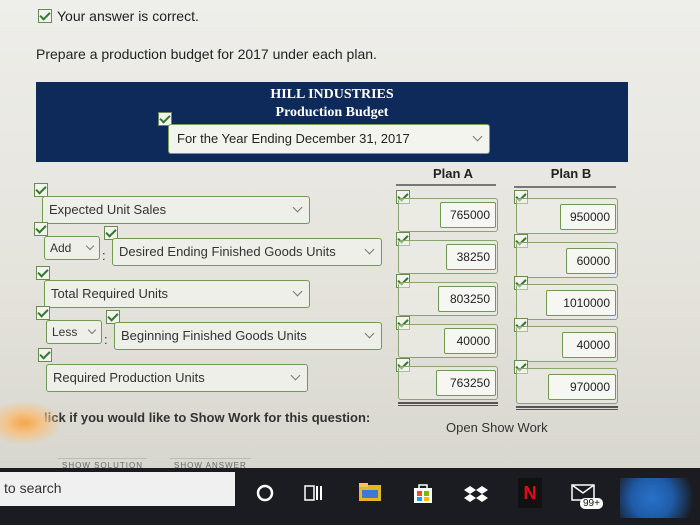 This screenshot has height=525, width=700. Describe the element at coordinates (106, 339) in the screenshot. I see `row4-colon: :` at that location.